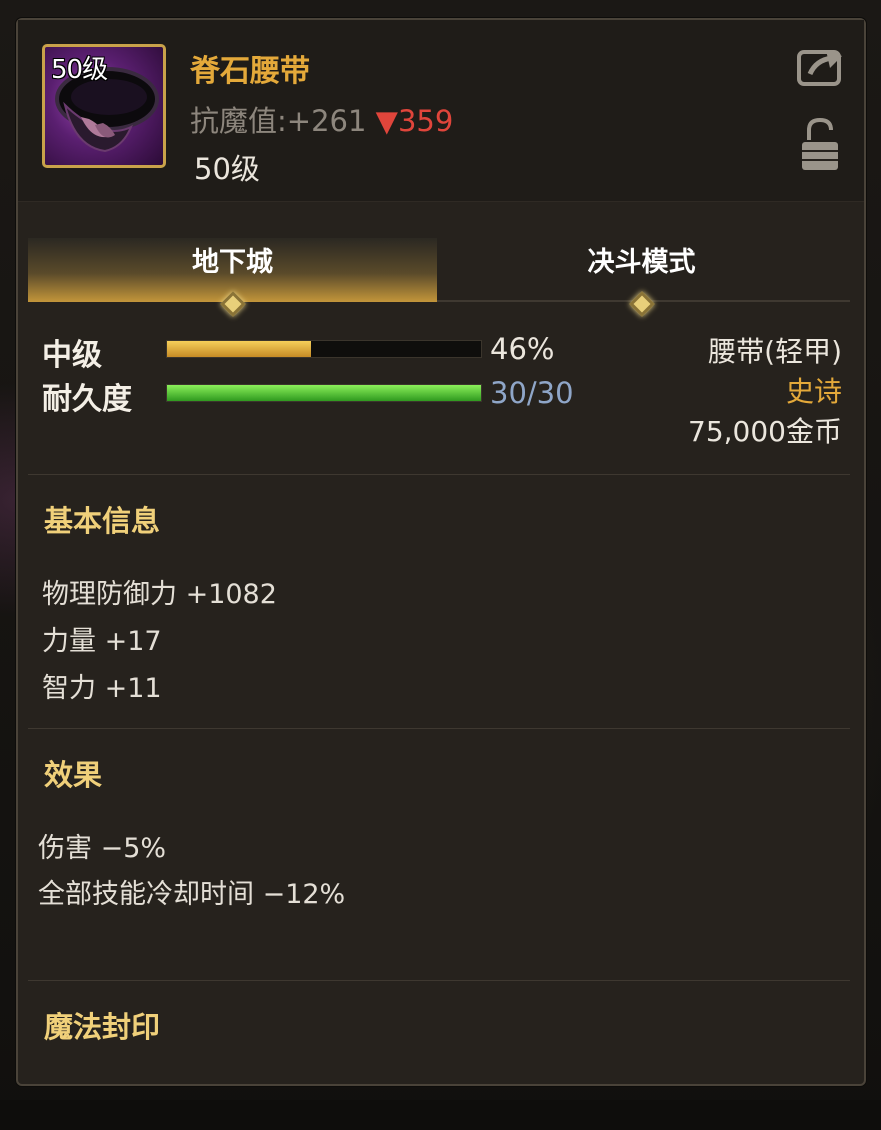 This screenshot has height=1130, width=881. Describe the element at coordinates (440, 1115) in the screenshot. I see `bottom-strip` at that location.